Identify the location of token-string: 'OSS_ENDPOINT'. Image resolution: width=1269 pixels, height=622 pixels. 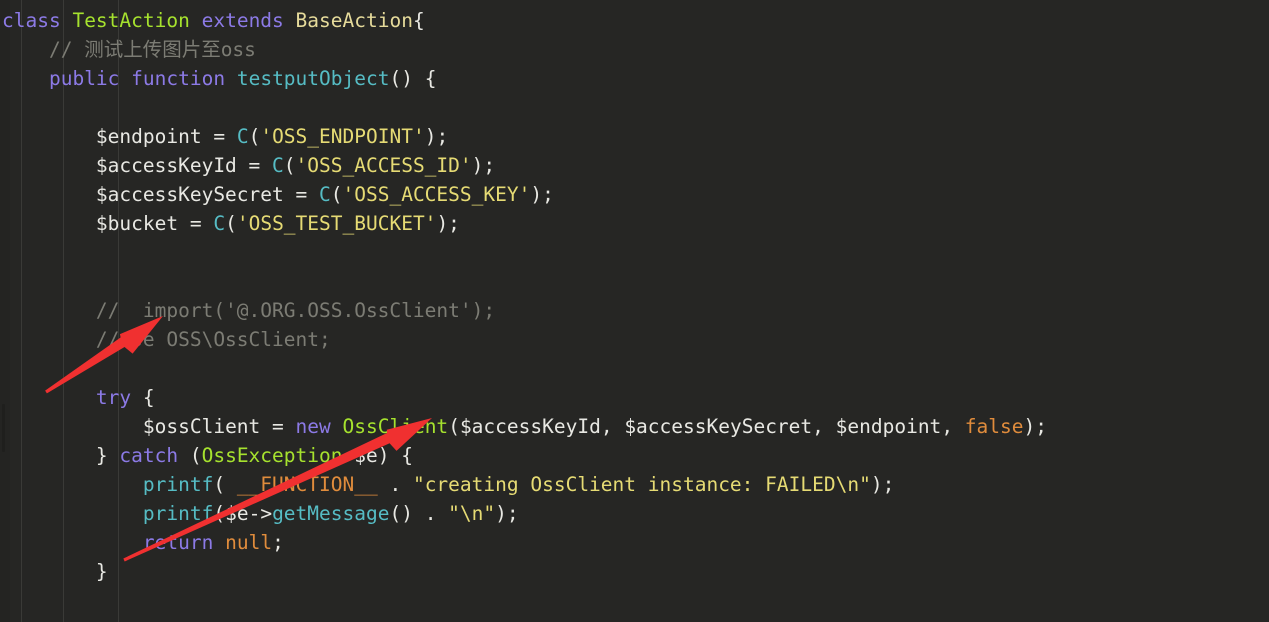
(342, 136).